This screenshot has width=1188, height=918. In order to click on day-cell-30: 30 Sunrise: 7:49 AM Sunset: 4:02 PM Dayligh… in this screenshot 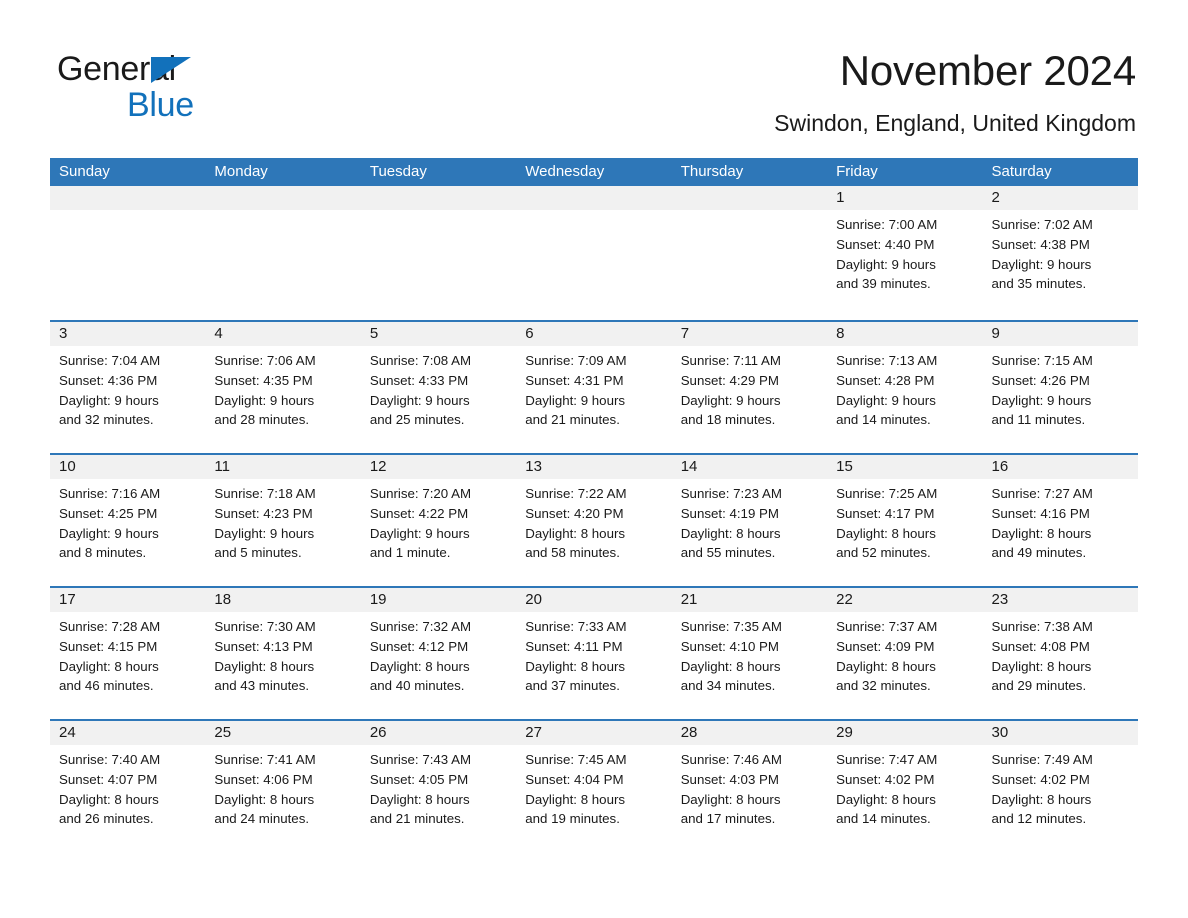, I will do `click(1060, 786)`.